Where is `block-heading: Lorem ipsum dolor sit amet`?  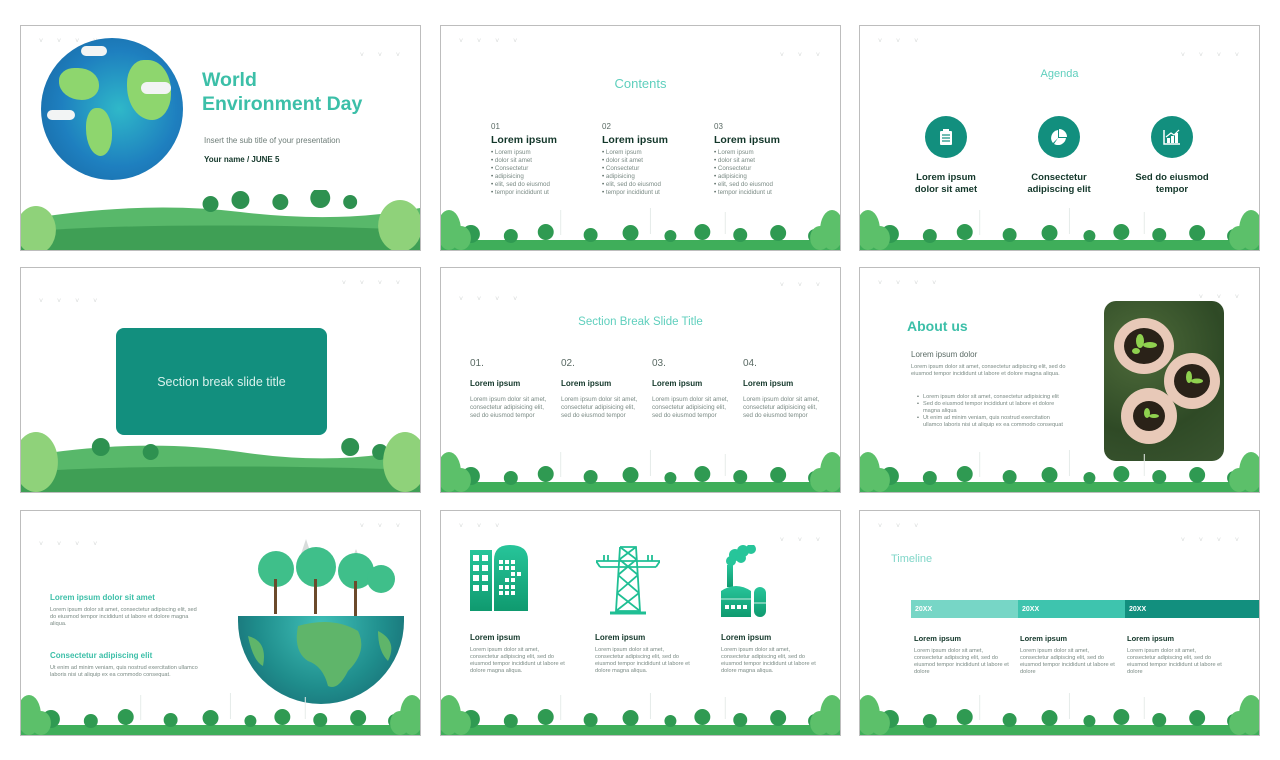 block-heading: Lorem ipsum dolor sit amet is located at coordinates (102, 597).